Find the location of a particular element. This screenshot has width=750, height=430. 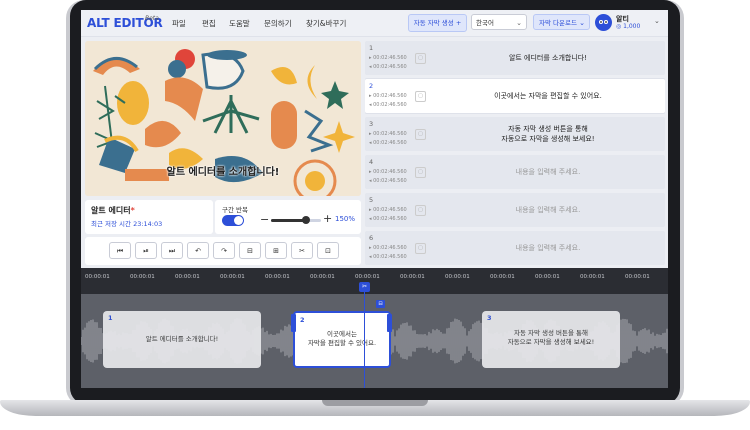

avatar-face-icon is located at coordinates (603, 22).